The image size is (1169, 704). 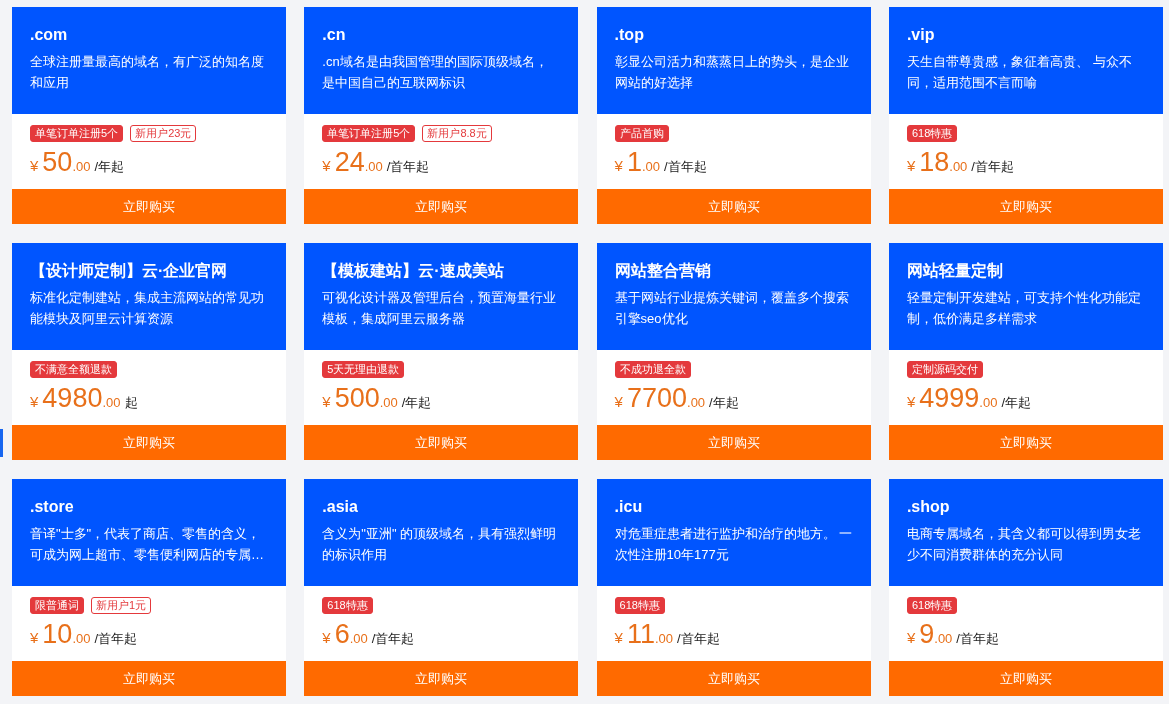 I want to click on product-title: 【模板建站】云·速成美站, so click(x=413, y=271).